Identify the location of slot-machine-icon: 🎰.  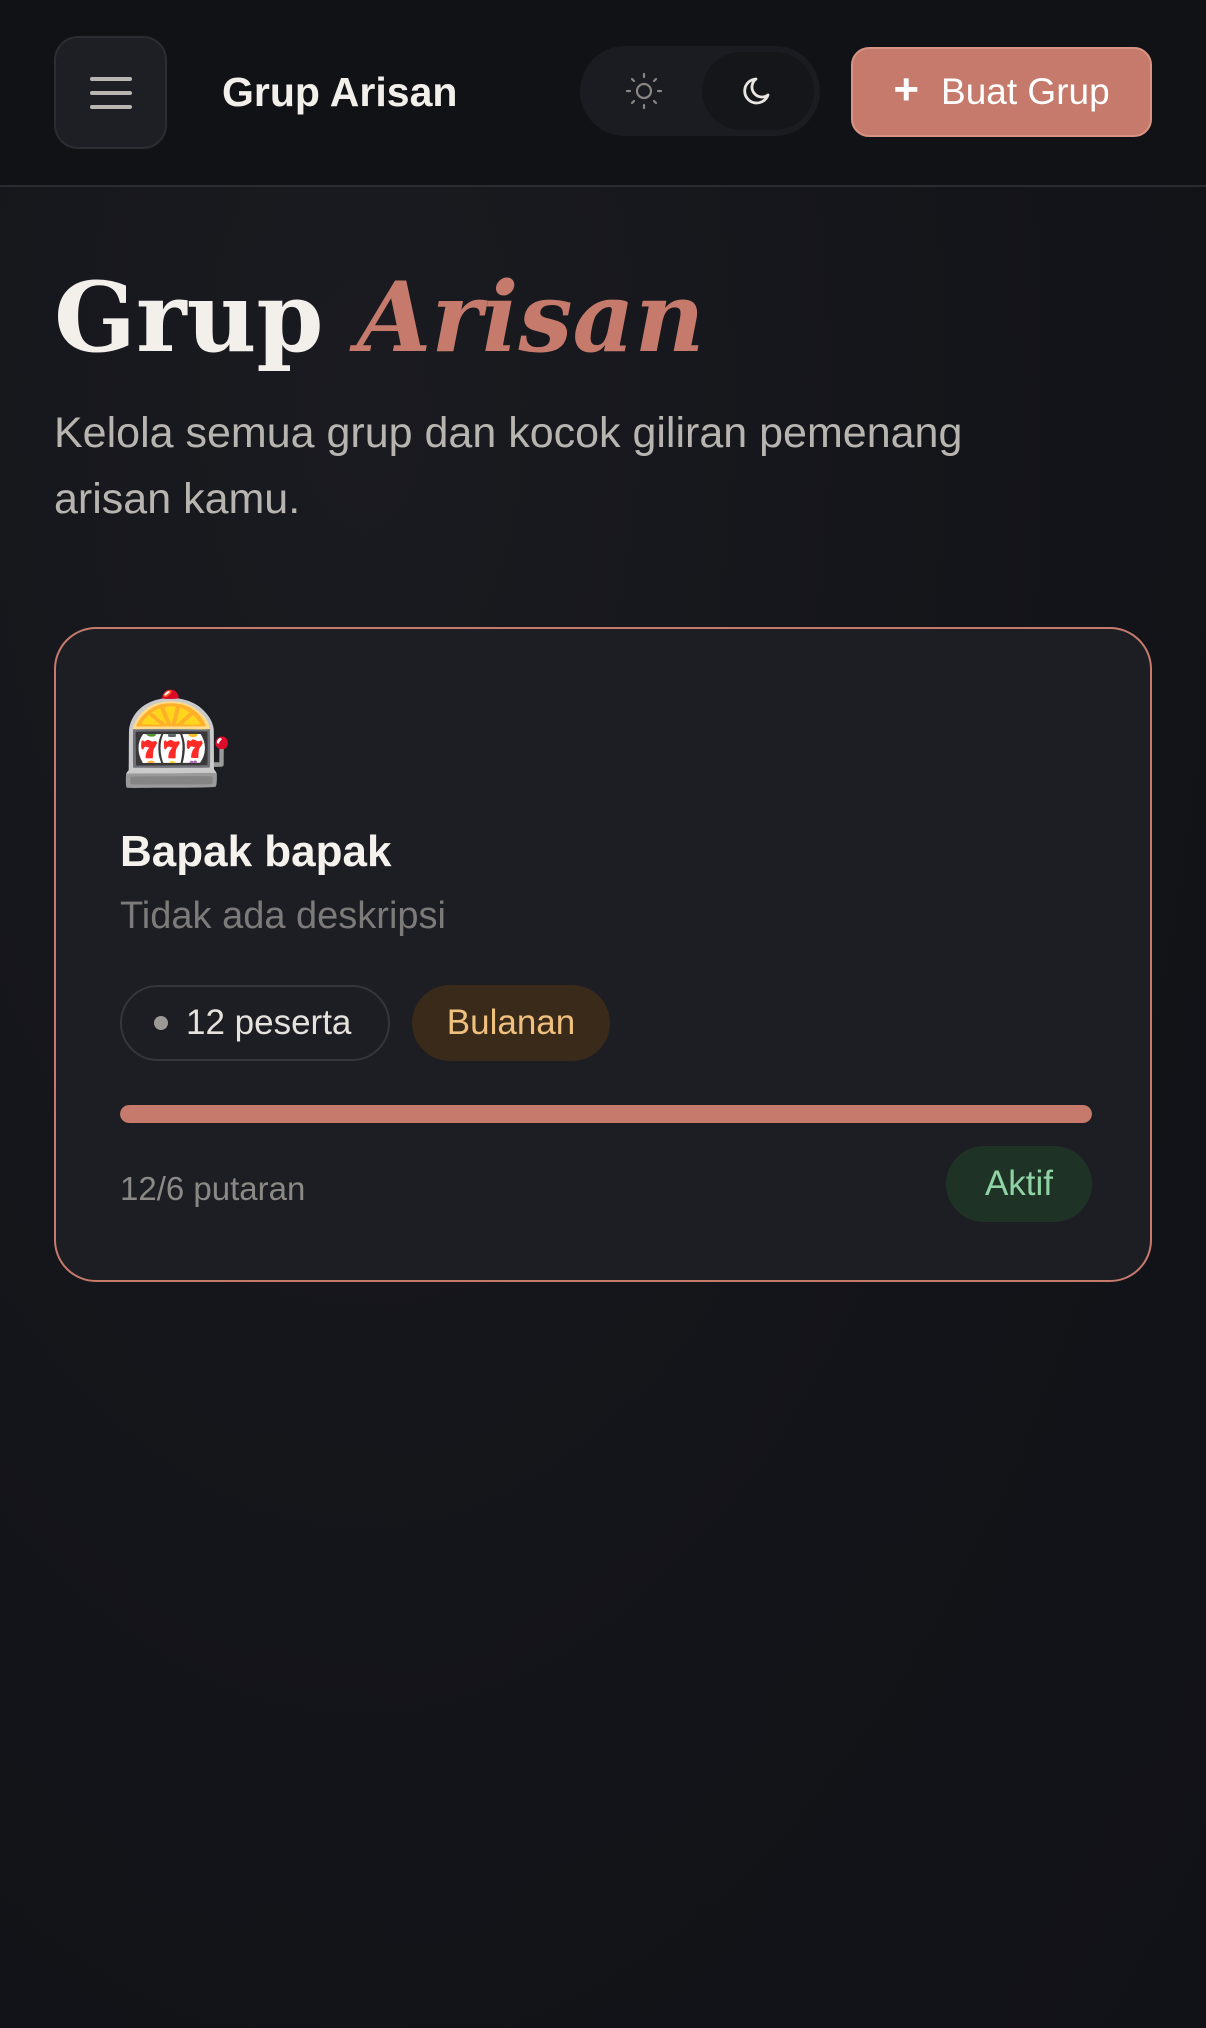
(177, 740).